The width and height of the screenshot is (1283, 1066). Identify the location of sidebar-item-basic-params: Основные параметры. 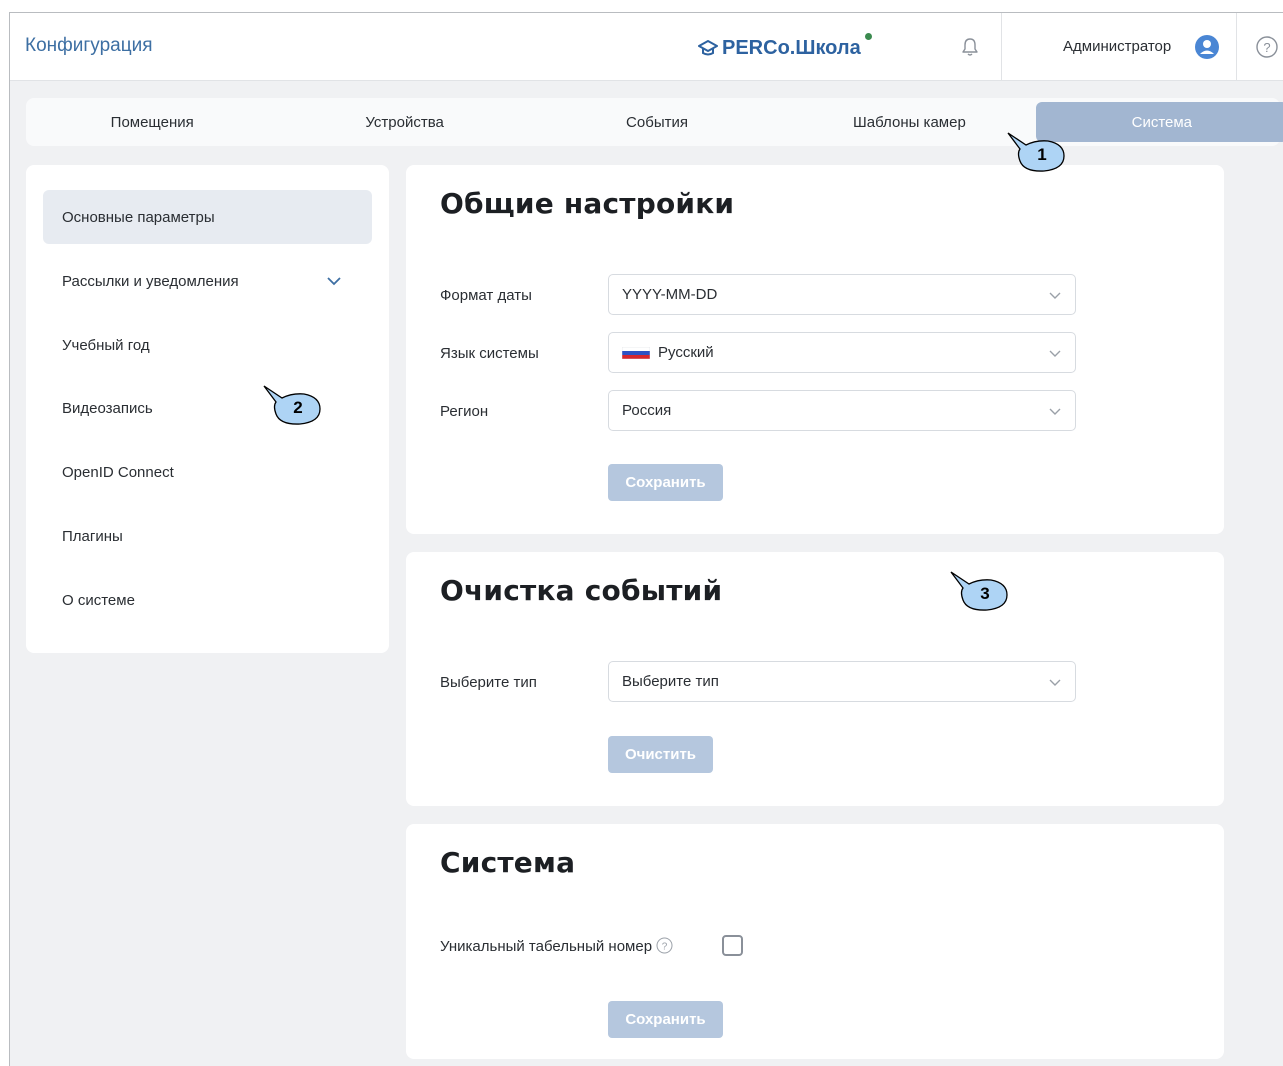
(207, 217).